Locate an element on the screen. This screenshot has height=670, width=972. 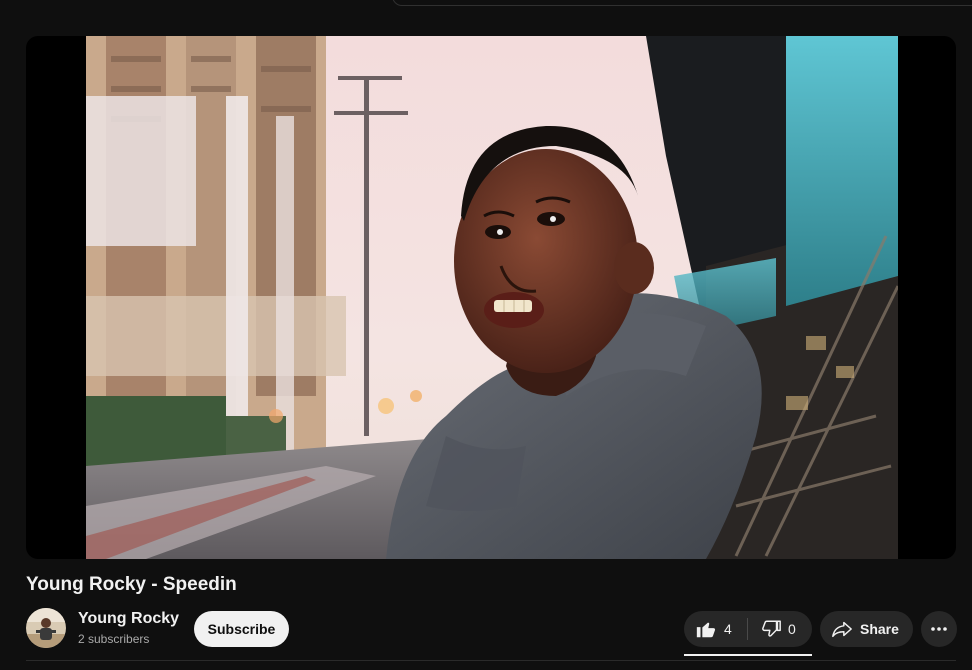
channel-avatar is located at coordinates (46, 628).